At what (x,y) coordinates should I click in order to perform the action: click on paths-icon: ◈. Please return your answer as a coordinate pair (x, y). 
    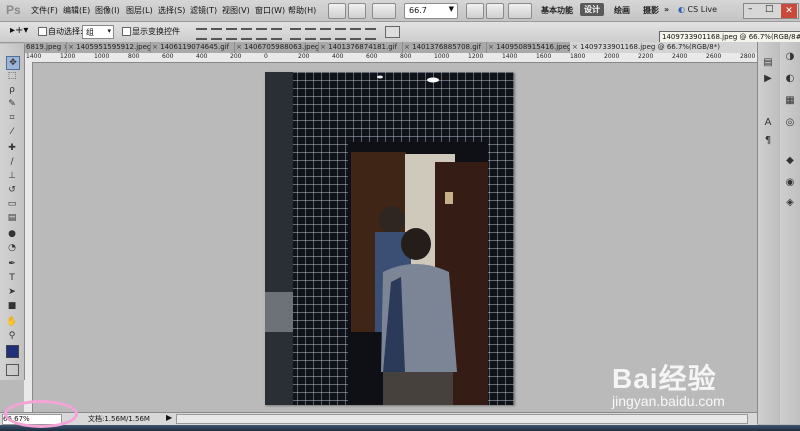
    Looking at the image, I should click on (790, 203).